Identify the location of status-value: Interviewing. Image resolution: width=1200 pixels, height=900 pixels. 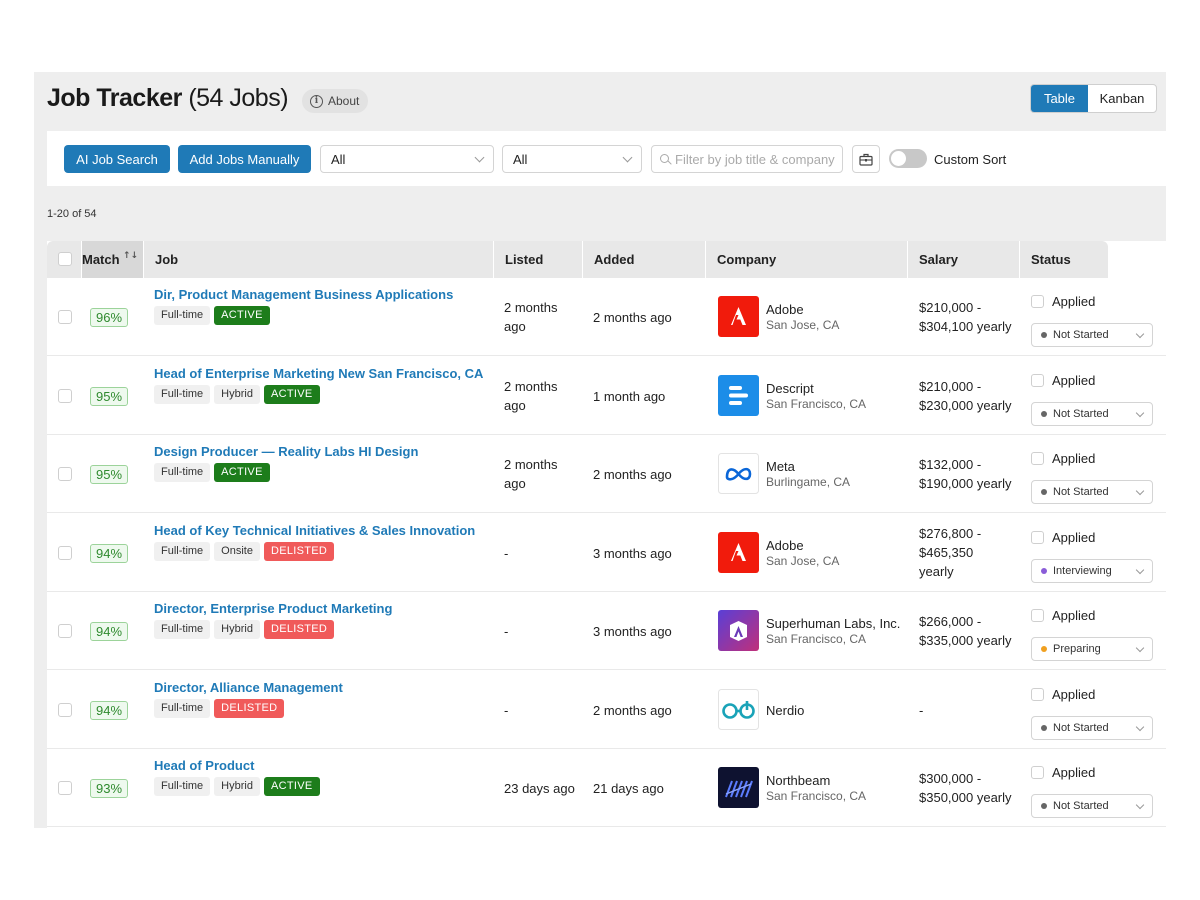
(1082, 570).